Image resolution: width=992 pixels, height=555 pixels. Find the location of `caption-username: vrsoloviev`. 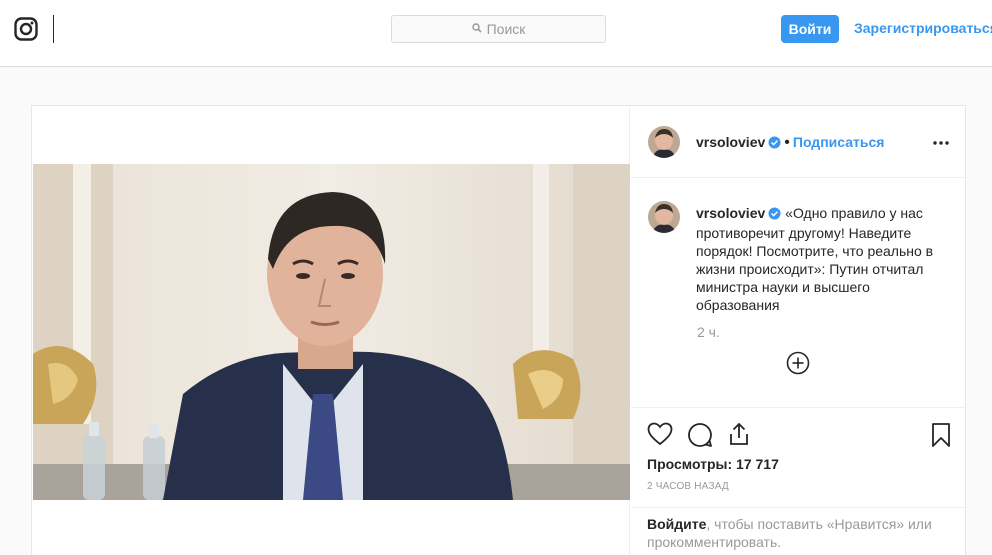

caption-username: vrsoloviev is located at coordinates (730, 213).